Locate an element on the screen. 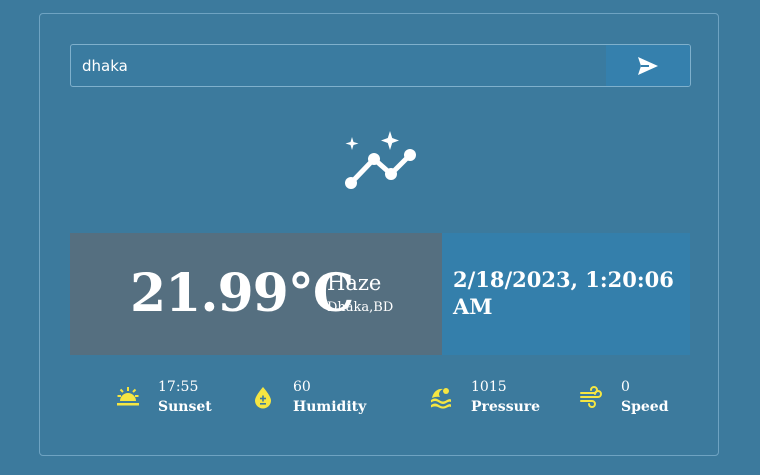  current-weather-panel: 21.99°C Haze Dhaka,BD is located at coordinates (256, 294).